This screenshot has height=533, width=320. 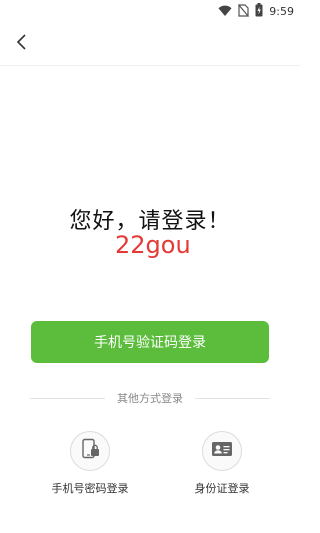 I want to click on back-button, so click(x=22, y=44).